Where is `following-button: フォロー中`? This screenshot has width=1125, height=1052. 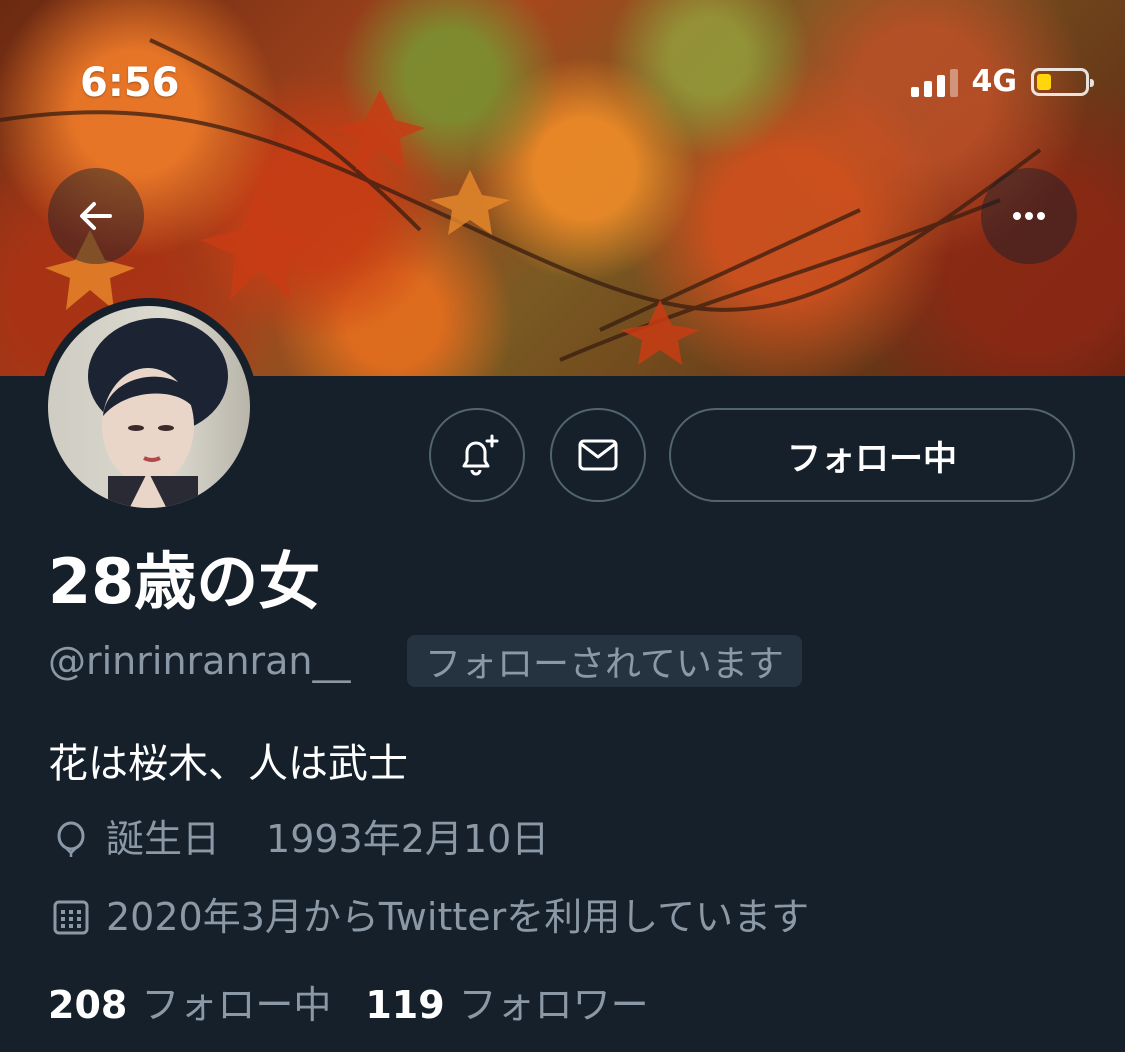 following-button: フォロー中 is located at coordinates (872, 455).